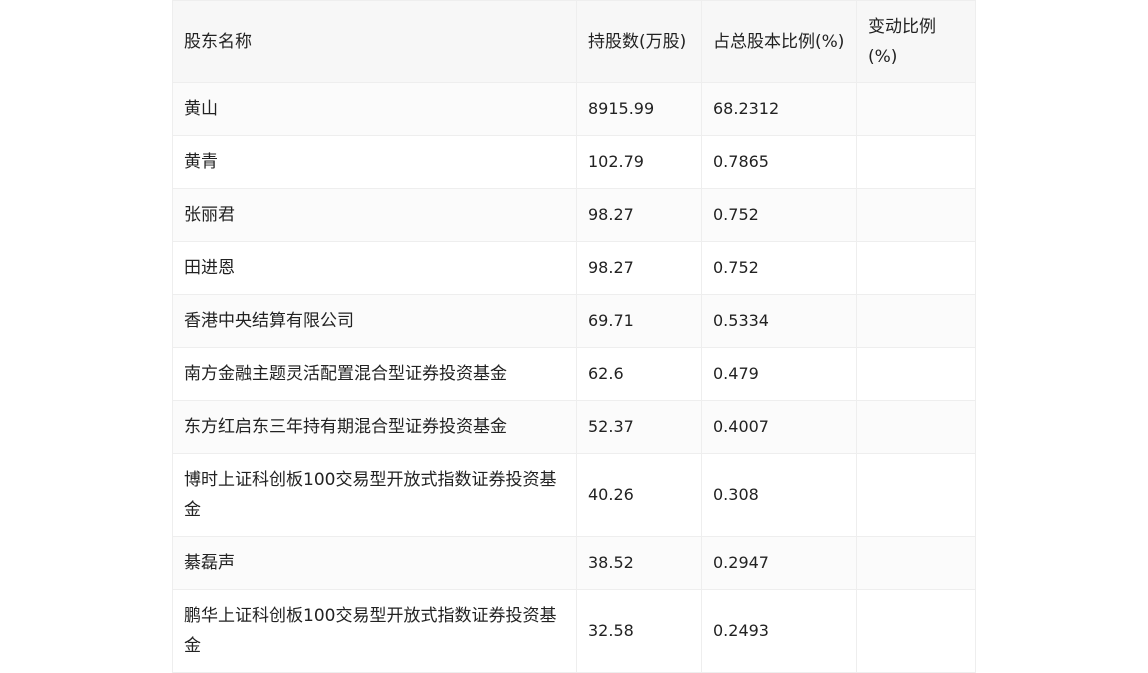 The height and width of the screenshot is (673, 1148). Describe the element at coordinates (916, 41) in the screenshot. I see `header-change-ratio: 变动比例(%)` at that location.